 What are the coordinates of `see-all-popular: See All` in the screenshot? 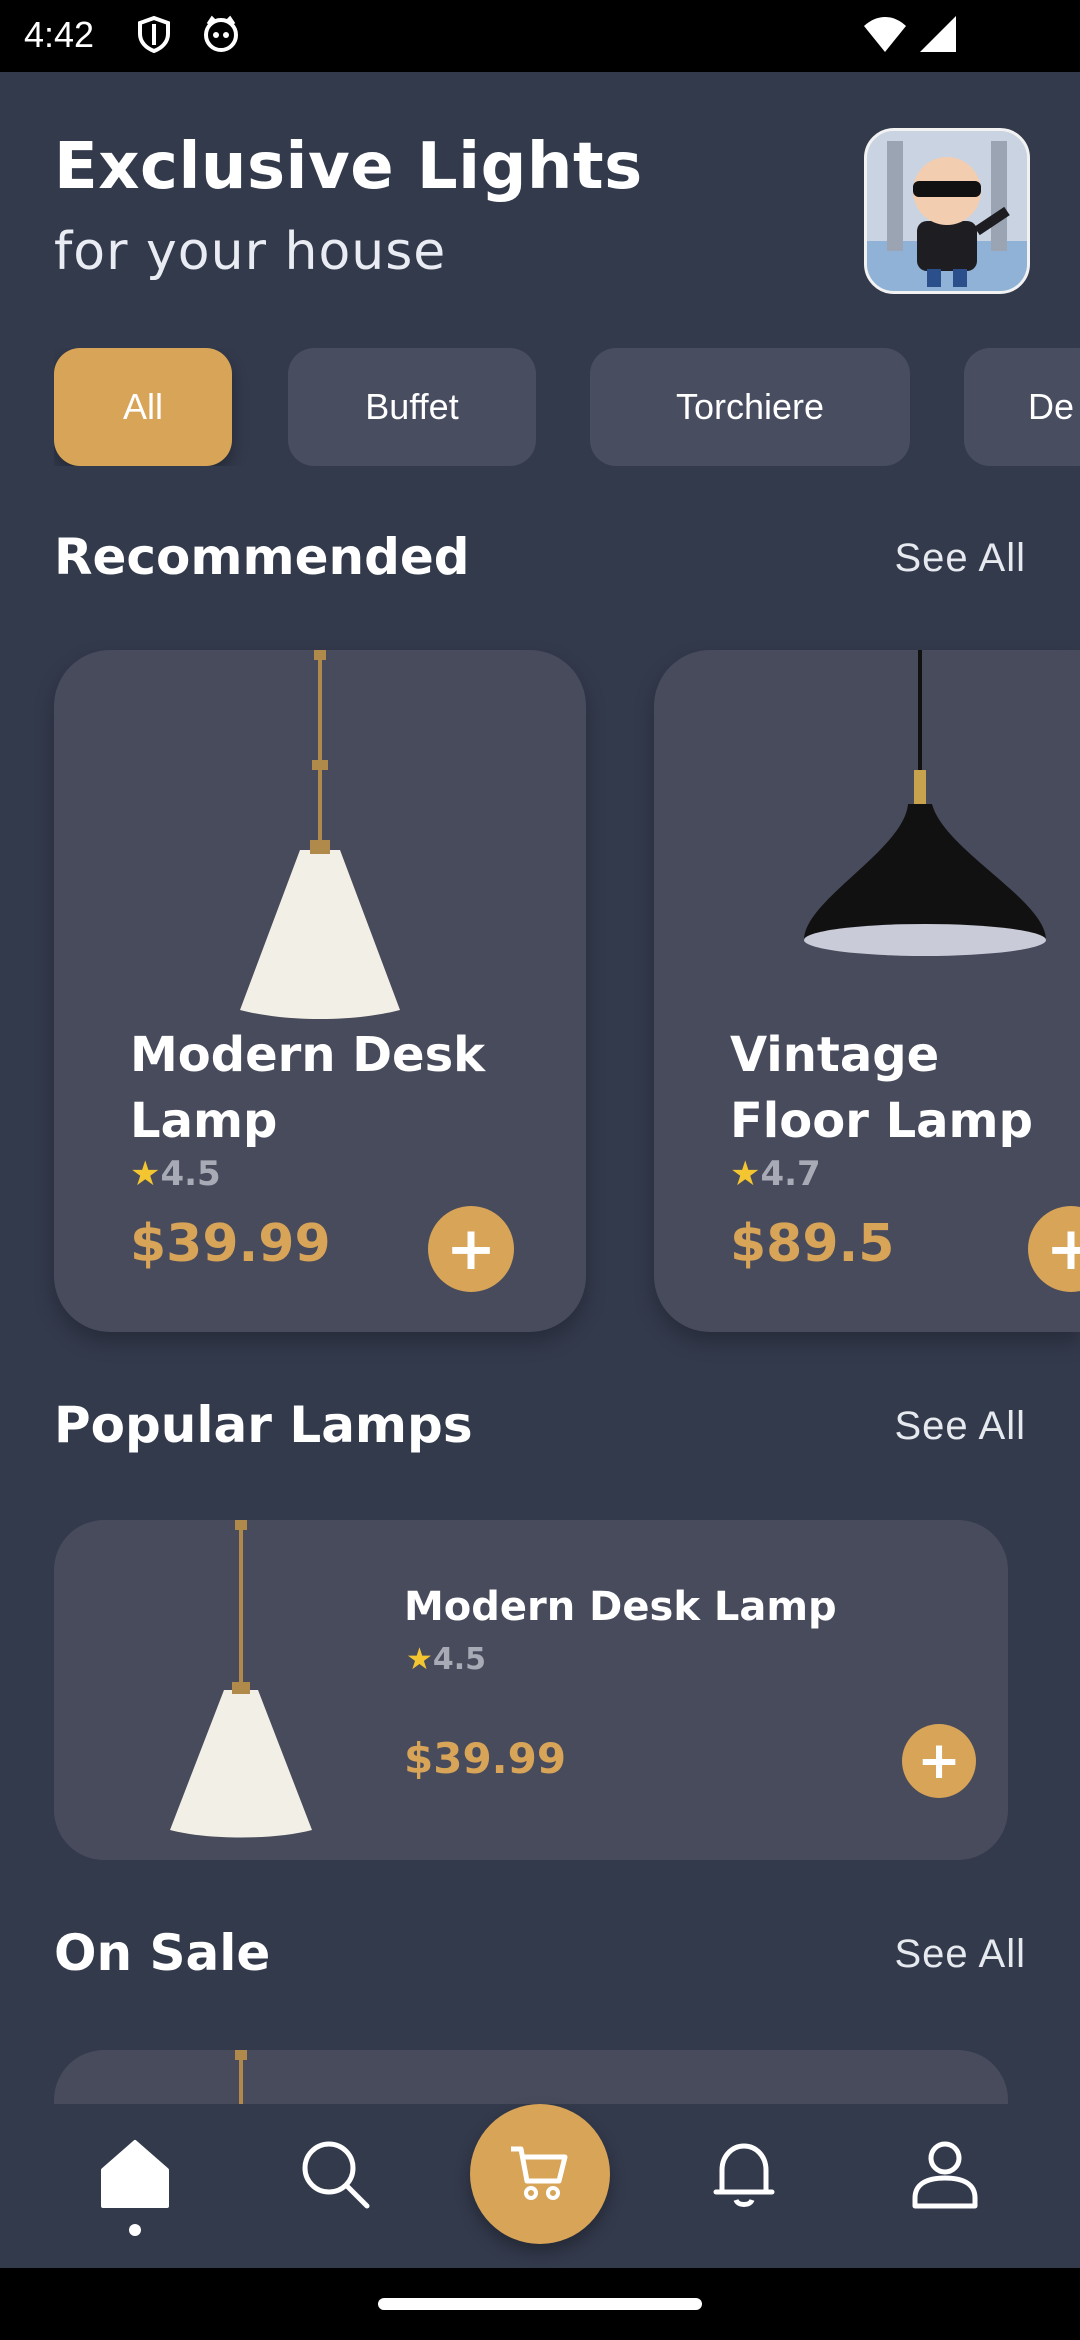 It's located at (960, 1426).